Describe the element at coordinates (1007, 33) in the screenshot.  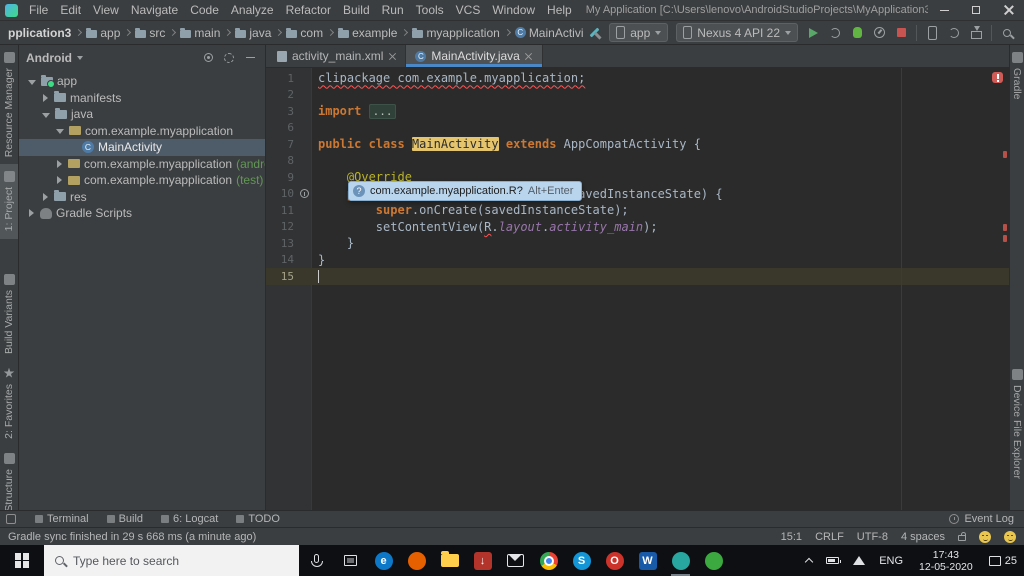
I see `search-everywhere-button` at that location.